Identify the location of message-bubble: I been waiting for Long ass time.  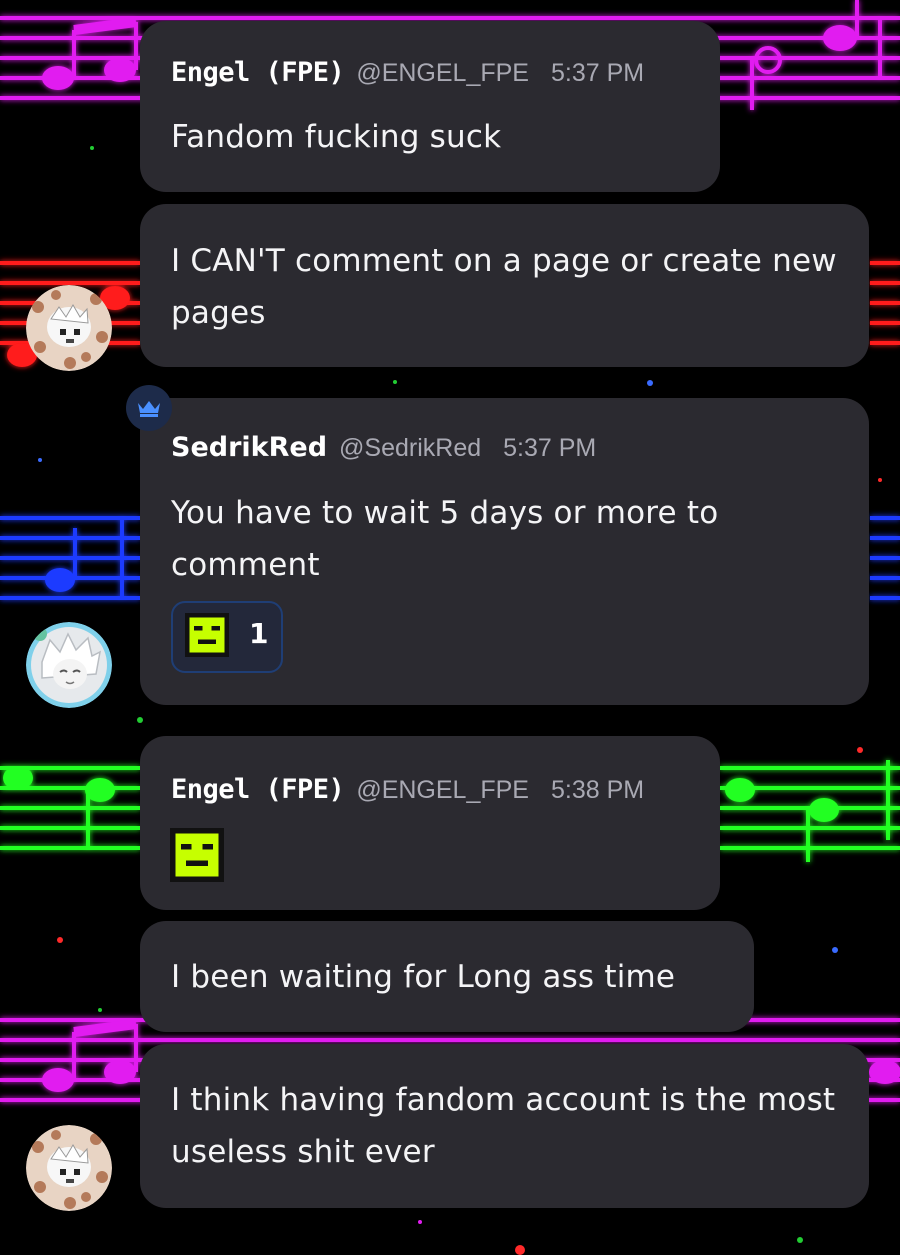
(447, 976).